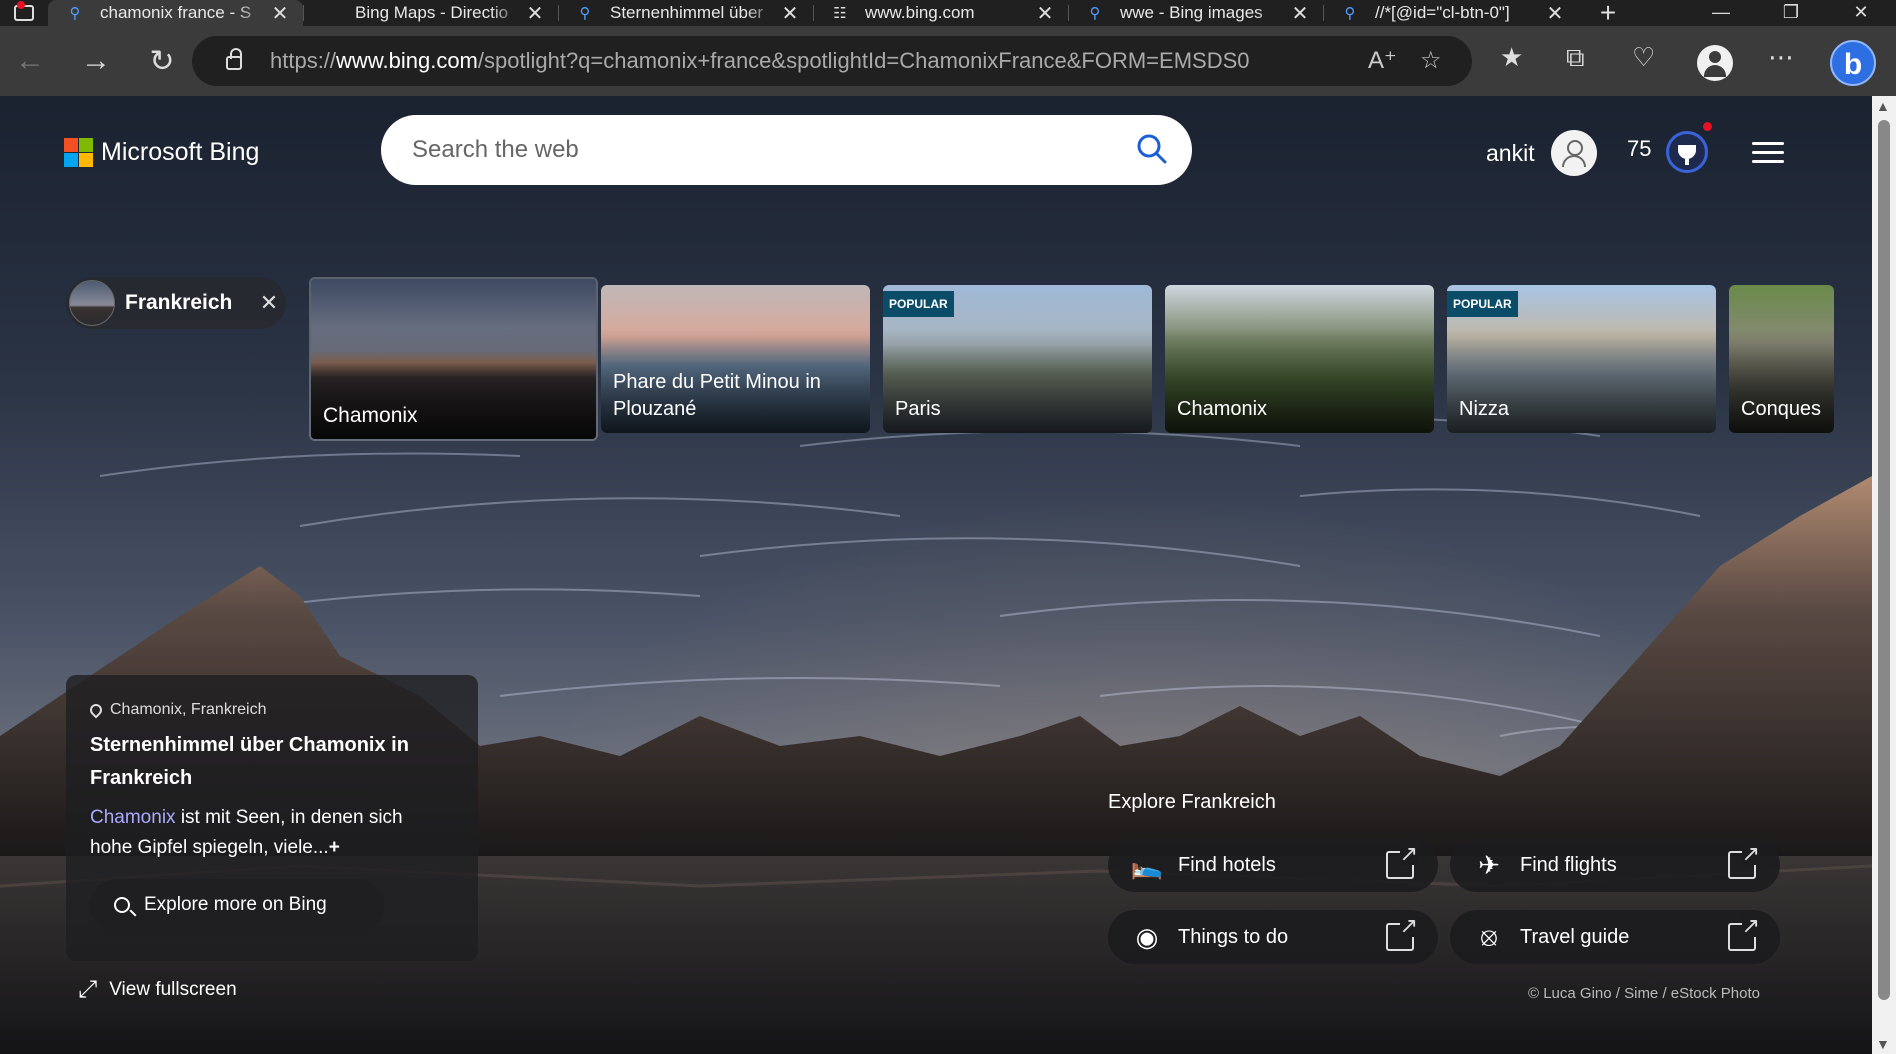 Image resolution: width=1896 pixels, height=1054 pixels. What do you see at coordinates (1575, 58) in the screenshot?
I see `collections-icon: ⧉` at bounding box center [1575, 58].